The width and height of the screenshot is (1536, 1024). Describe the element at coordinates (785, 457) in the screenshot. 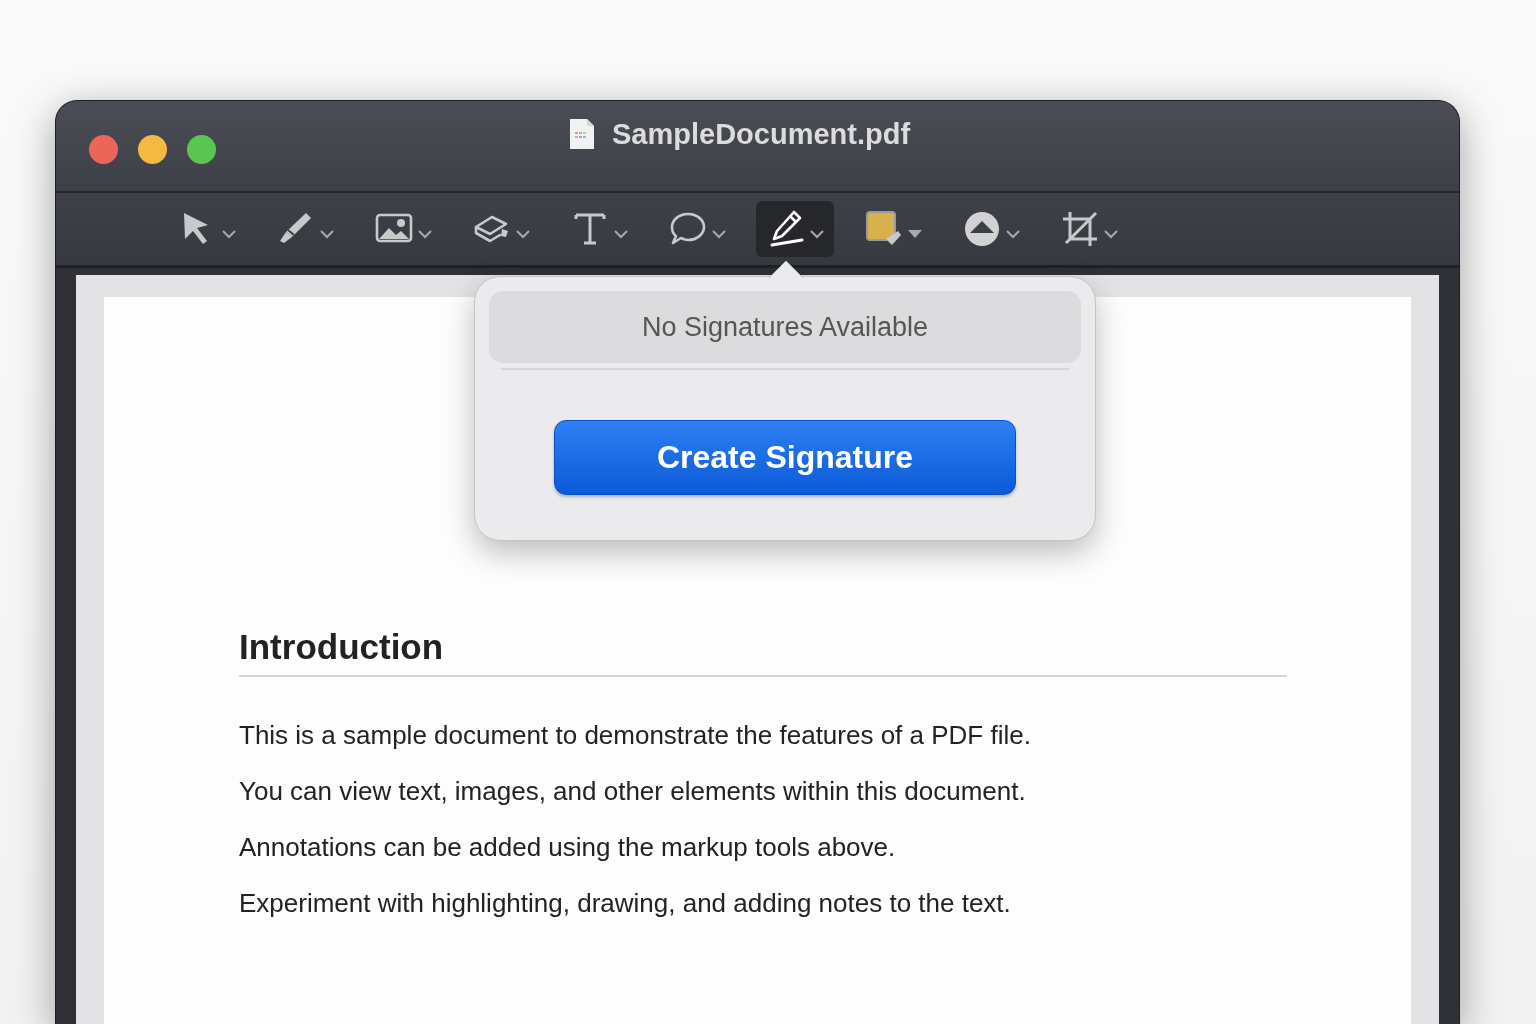

I see `create-signature-button: Create Signature` at that location.